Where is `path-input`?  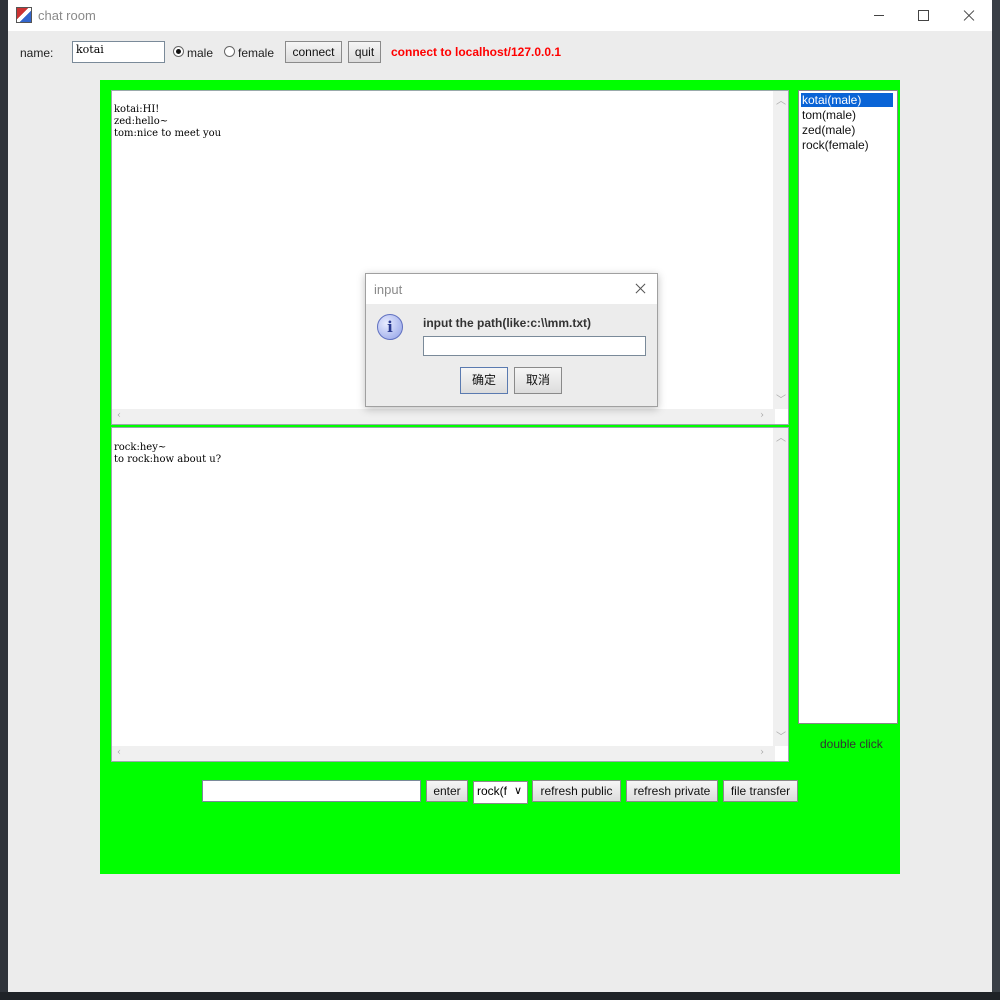
path-input is located at coordinates (534, 346).